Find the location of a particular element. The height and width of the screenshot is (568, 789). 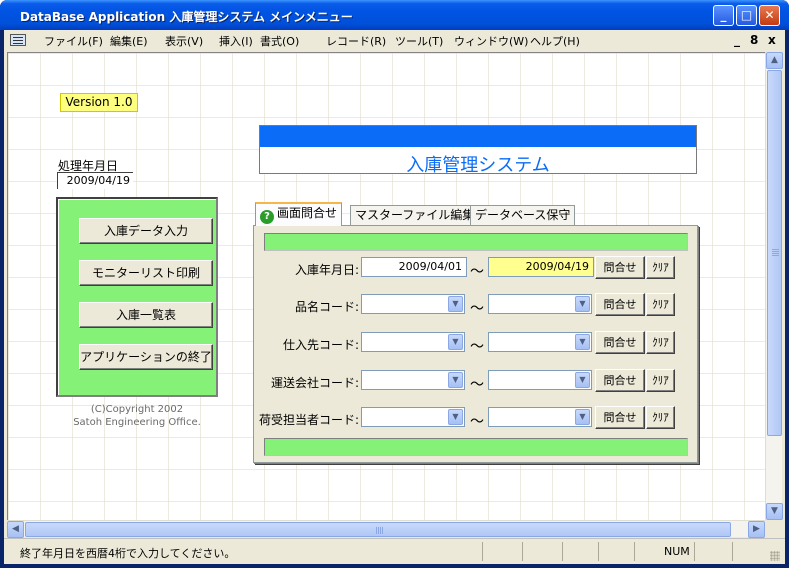

scroll-down-button: ▼ is located at coordinates (774, 511).